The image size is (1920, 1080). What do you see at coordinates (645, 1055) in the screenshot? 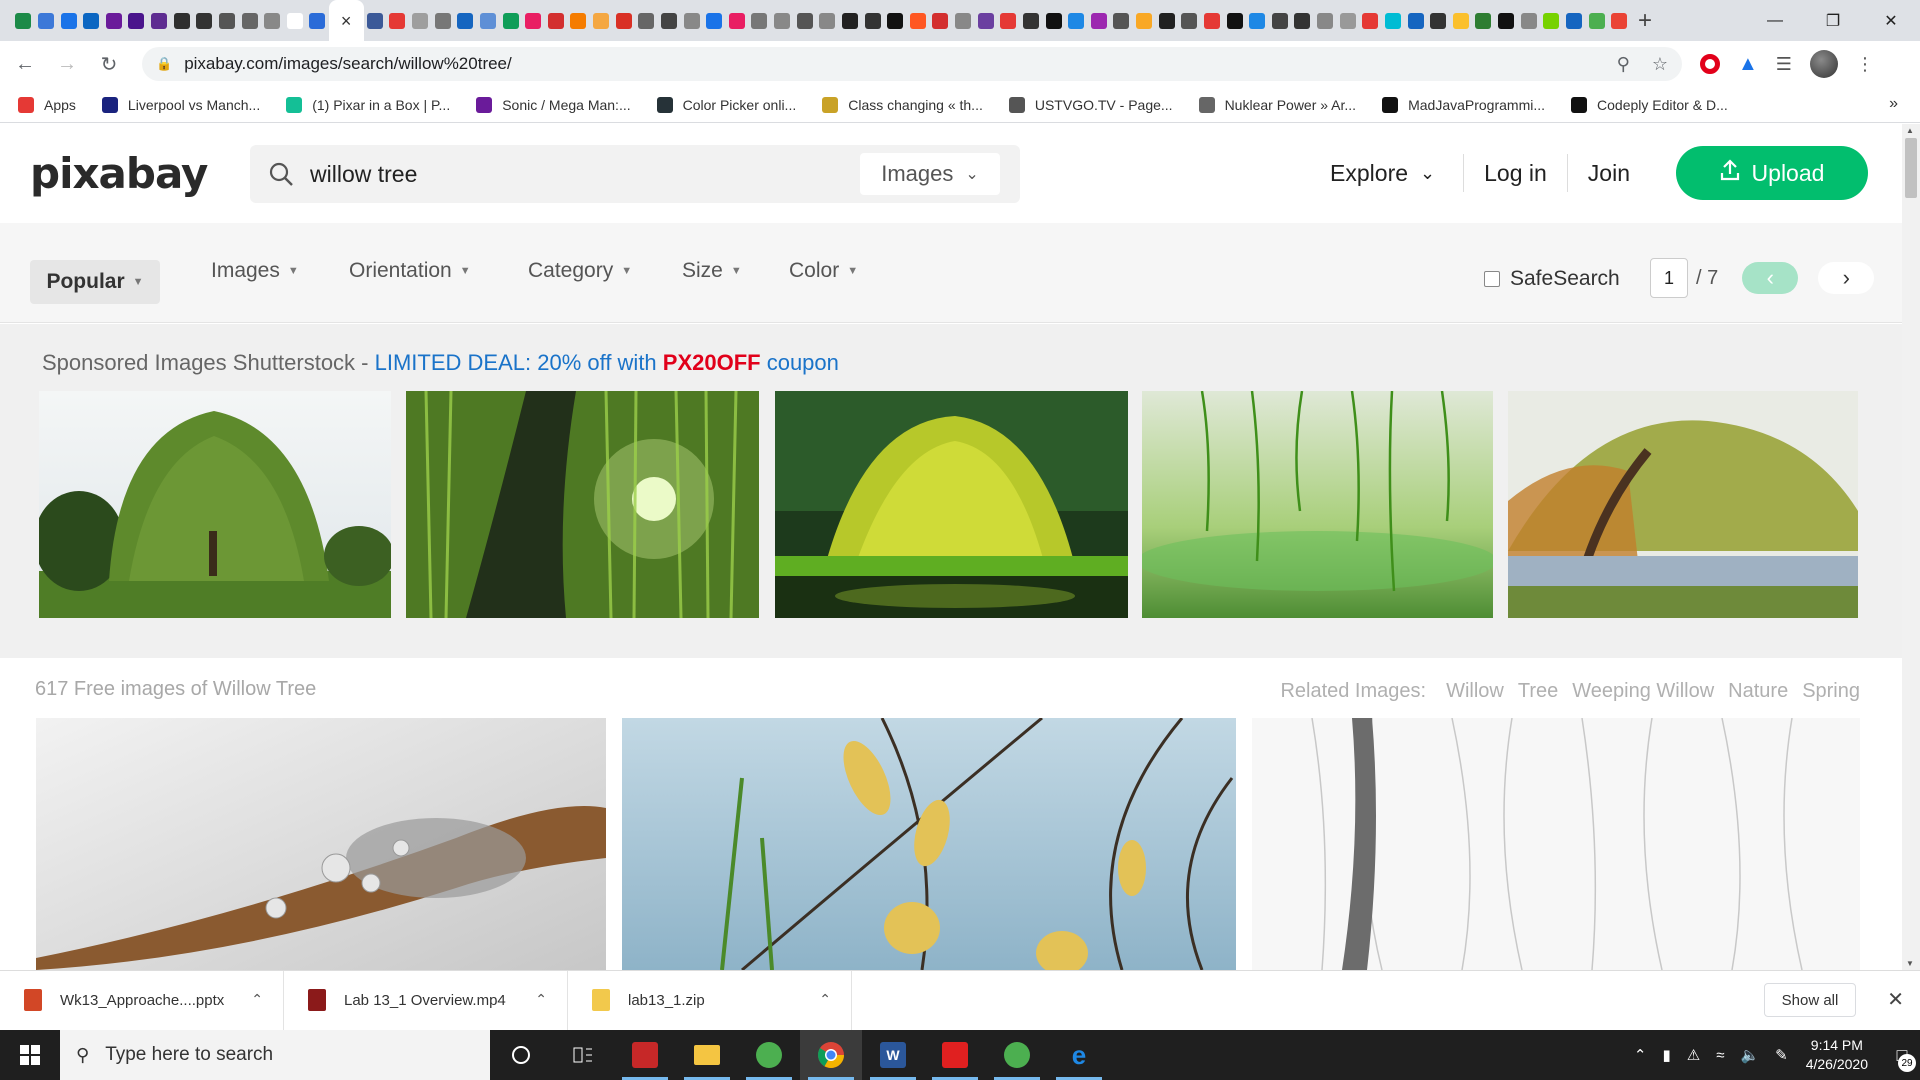
I see `game-app-icon` at bounding box center [645, 1055].